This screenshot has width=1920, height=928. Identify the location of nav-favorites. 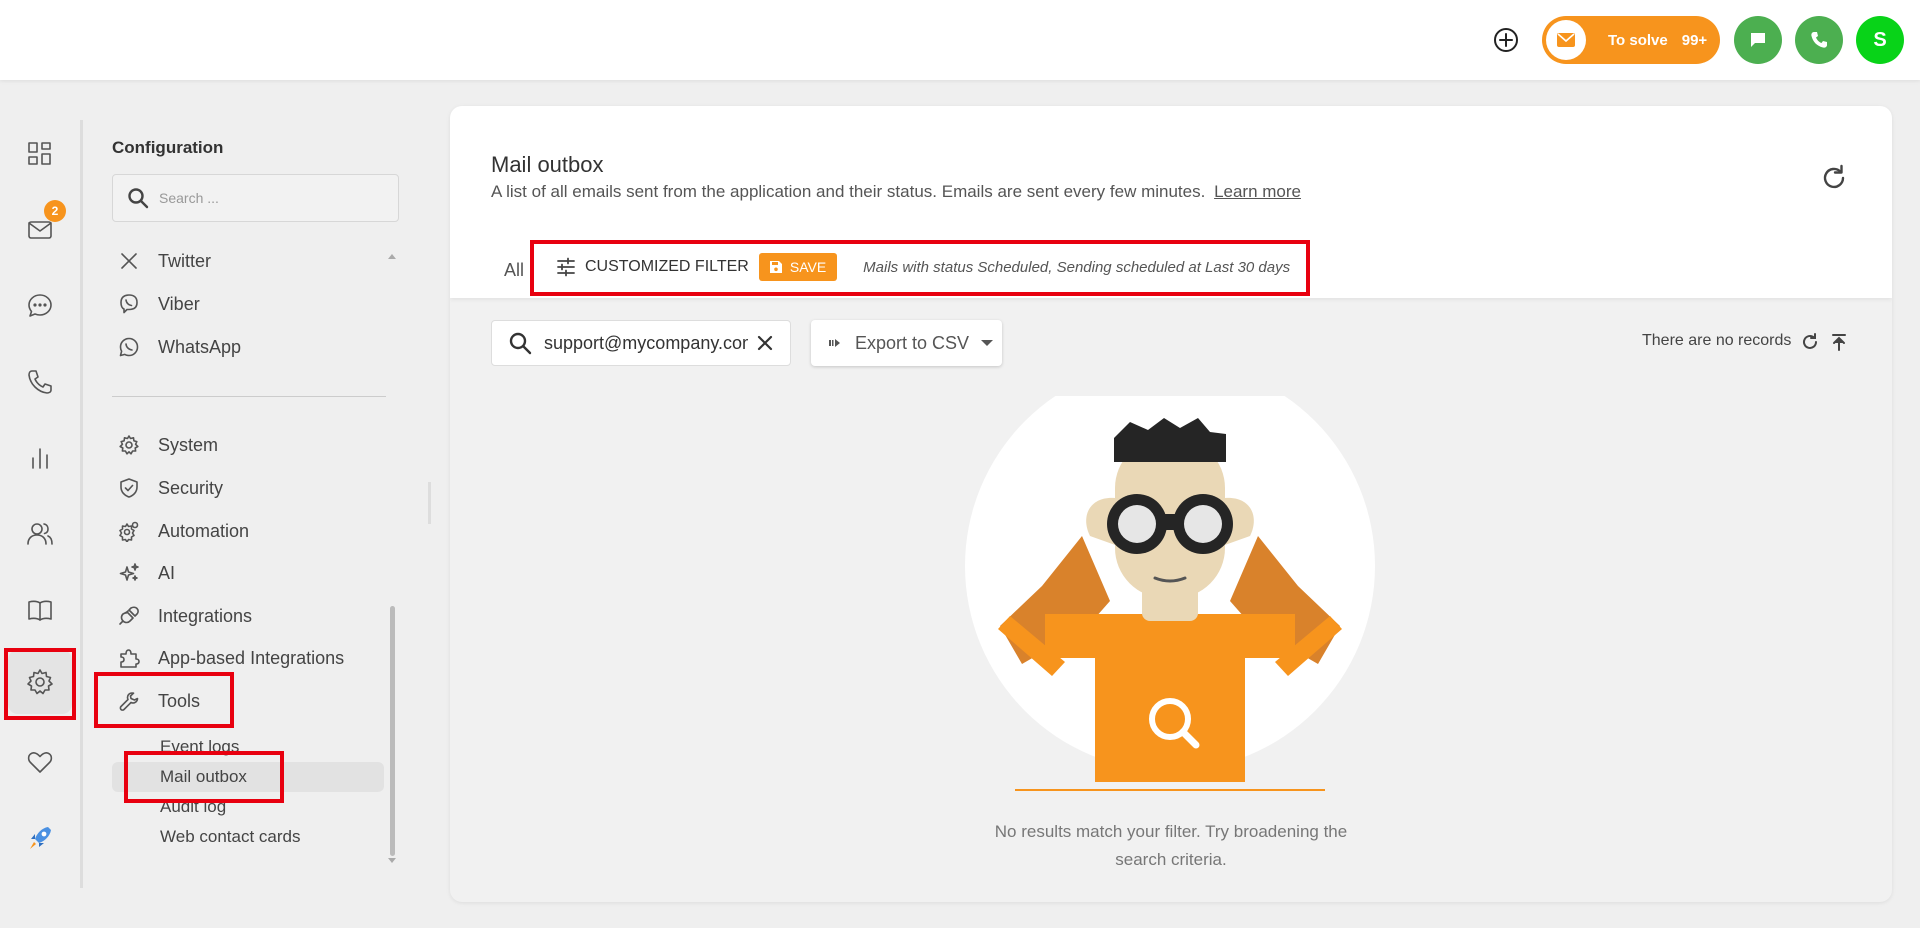
(40, 762).